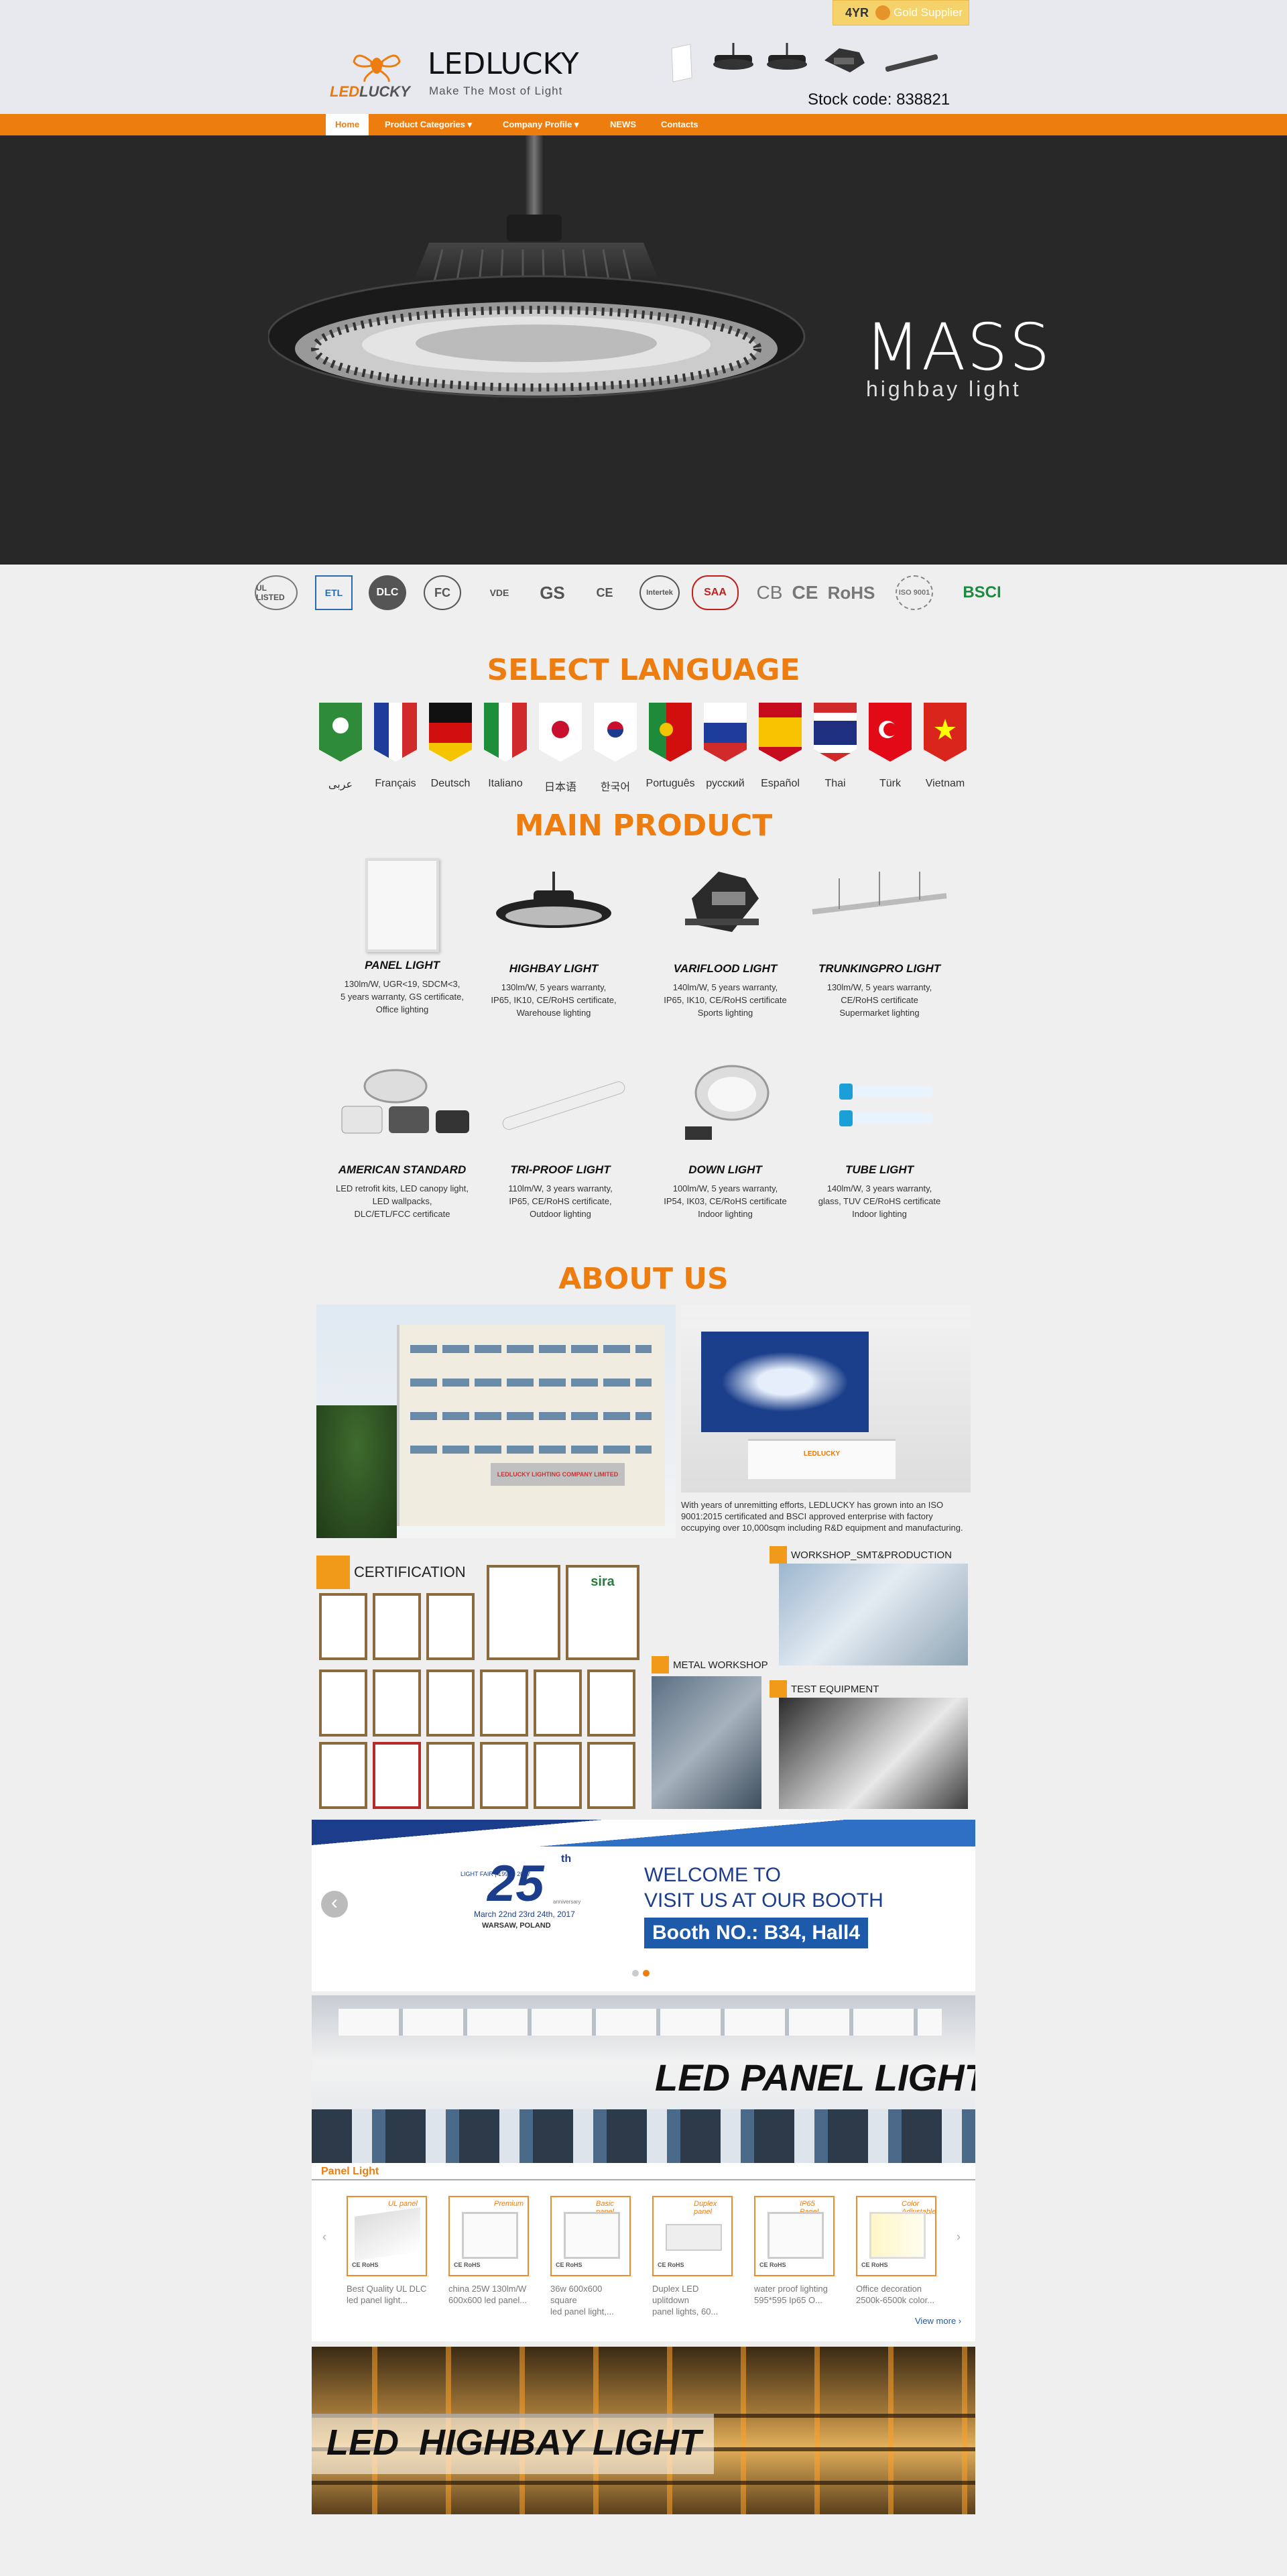  Describe the element at coordinates (643, 2079) in the screenshot. I see `panel-light-banner: LED PANEL LIGHT` at that location.